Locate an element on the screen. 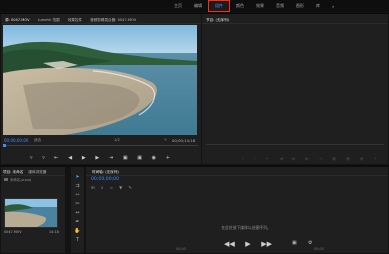 The image size is (389, 254). tab-effect-controls: 效果控件 is located at coordinates (75, 20).